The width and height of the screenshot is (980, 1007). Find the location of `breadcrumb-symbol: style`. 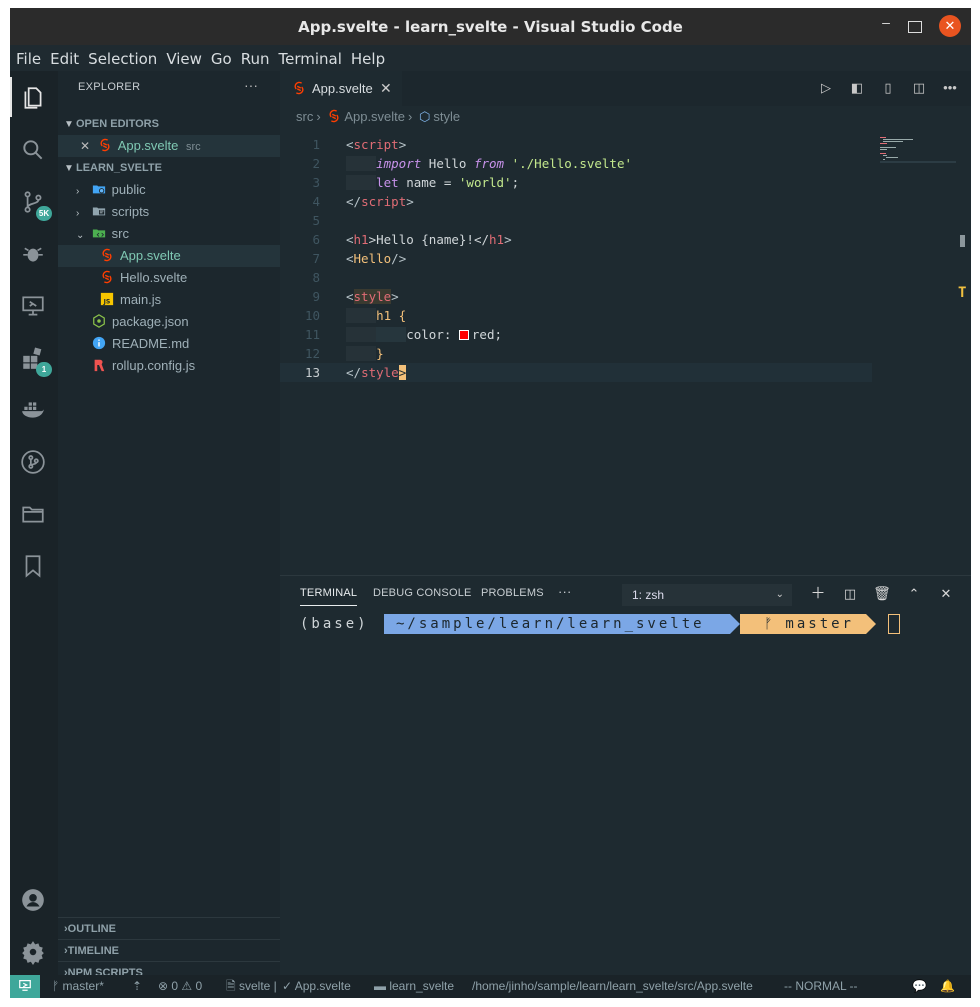

breadcrumb-symbol: style is located at coordinates (446, 116).